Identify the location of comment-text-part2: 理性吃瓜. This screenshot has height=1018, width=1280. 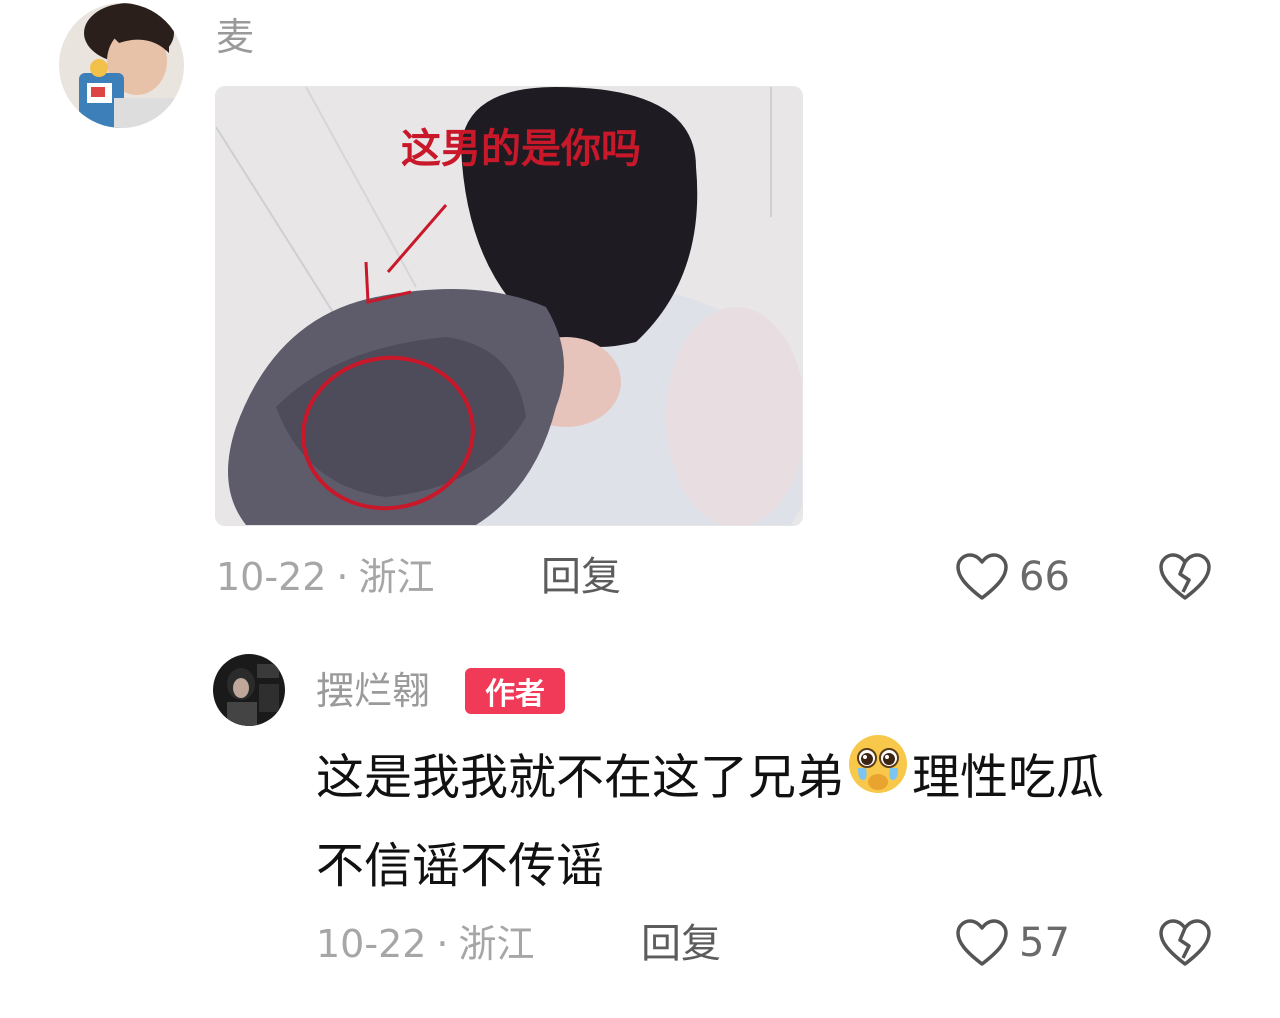
(1008, 777).